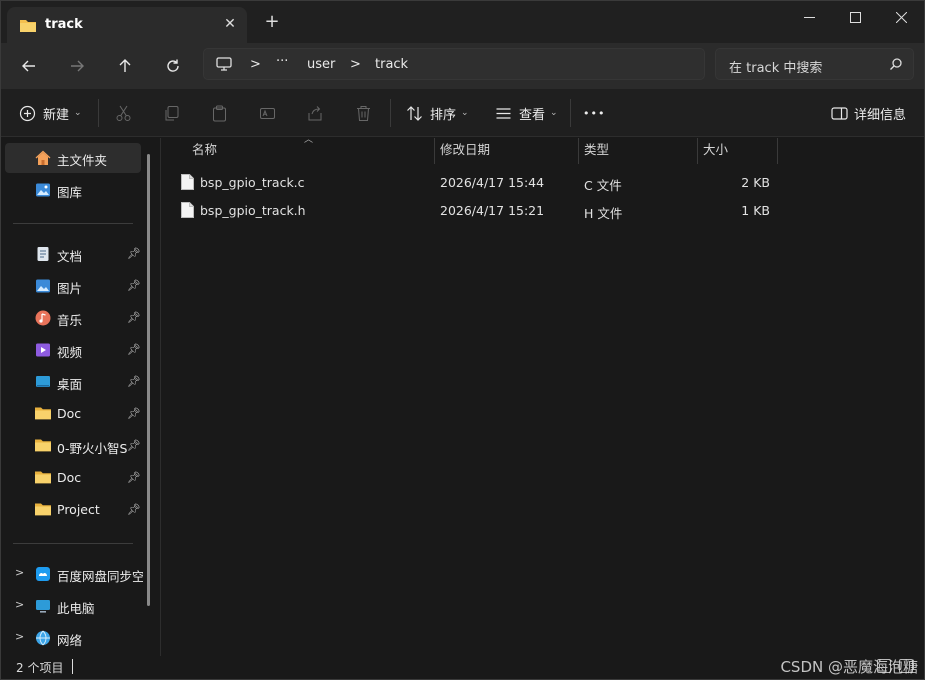 This screenshot has width=925, height=680. I want to click on sidebar-item-label: Project, so click(78, 509).